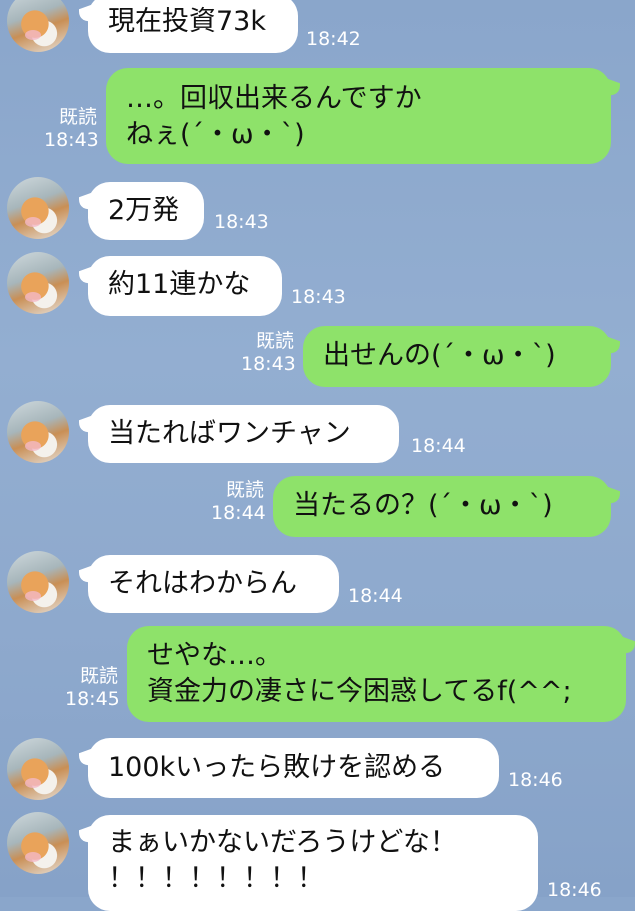 This screenshot has width=635, height=911. What do you see at coordinates (282, 842) in the screenshot?
I see `message-line: まぁいかないだろうけどな！` at bounding box center [282, 842].